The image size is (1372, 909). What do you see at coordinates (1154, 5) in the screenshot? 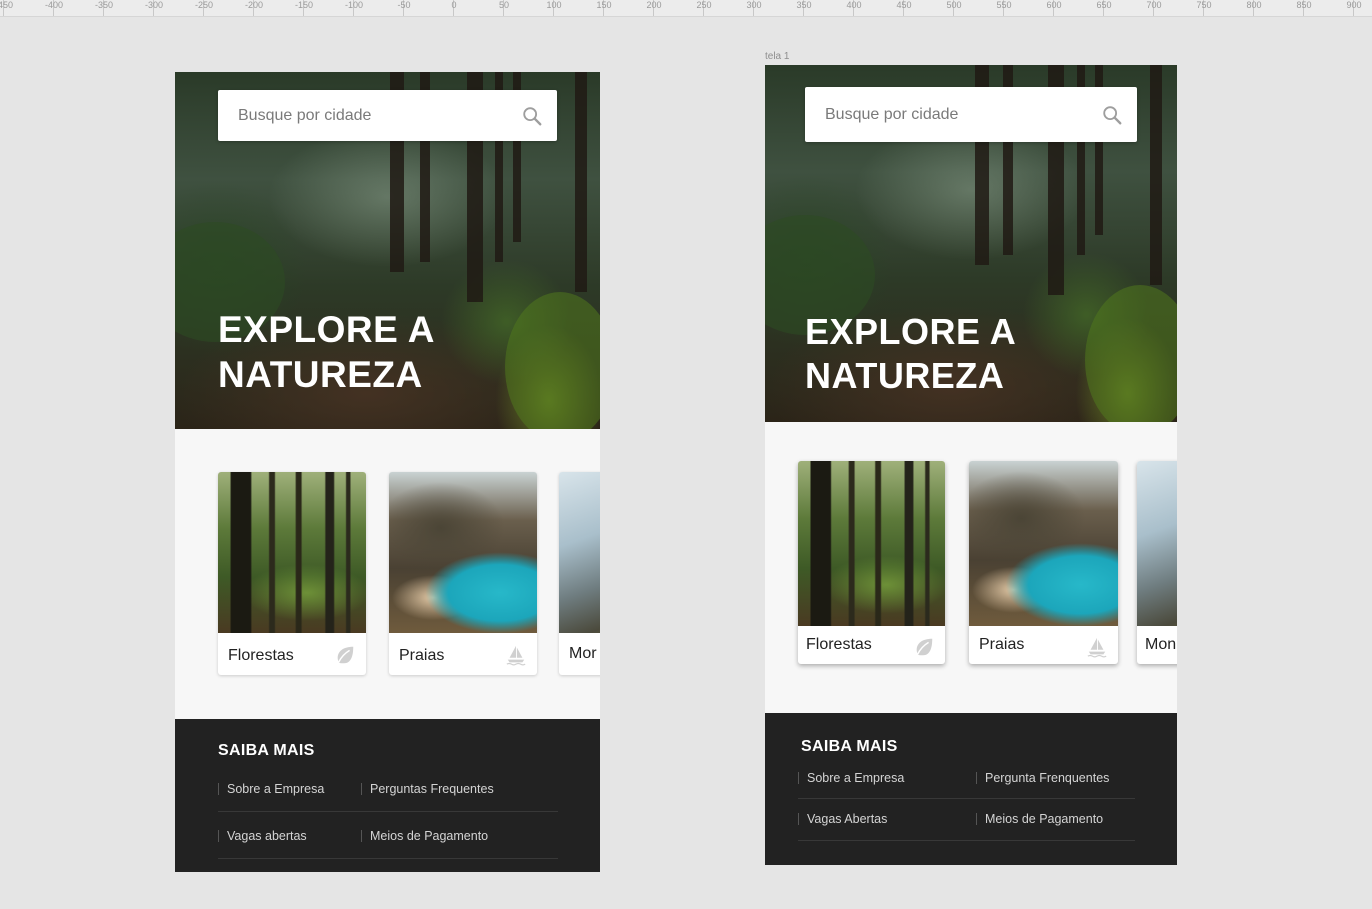
I see `ruler-tick-label: 700` at bounding box center [1154, 5].